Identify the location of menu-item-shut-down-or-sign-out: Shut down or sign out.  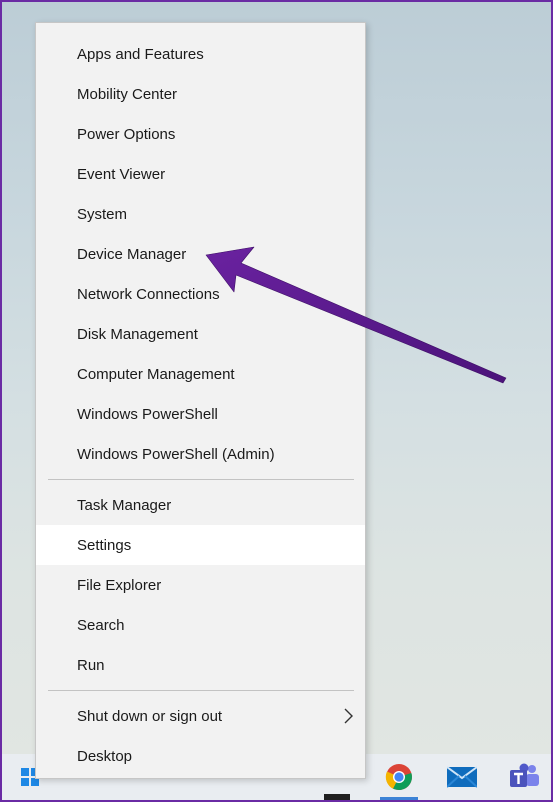
(200, 716).